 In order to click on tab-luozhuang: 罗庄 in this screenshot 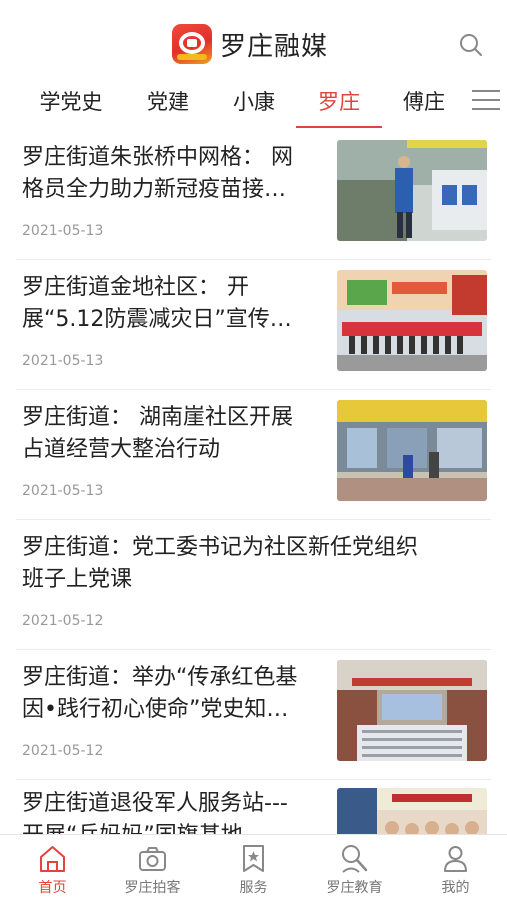, I will do `click(339, 105)`.